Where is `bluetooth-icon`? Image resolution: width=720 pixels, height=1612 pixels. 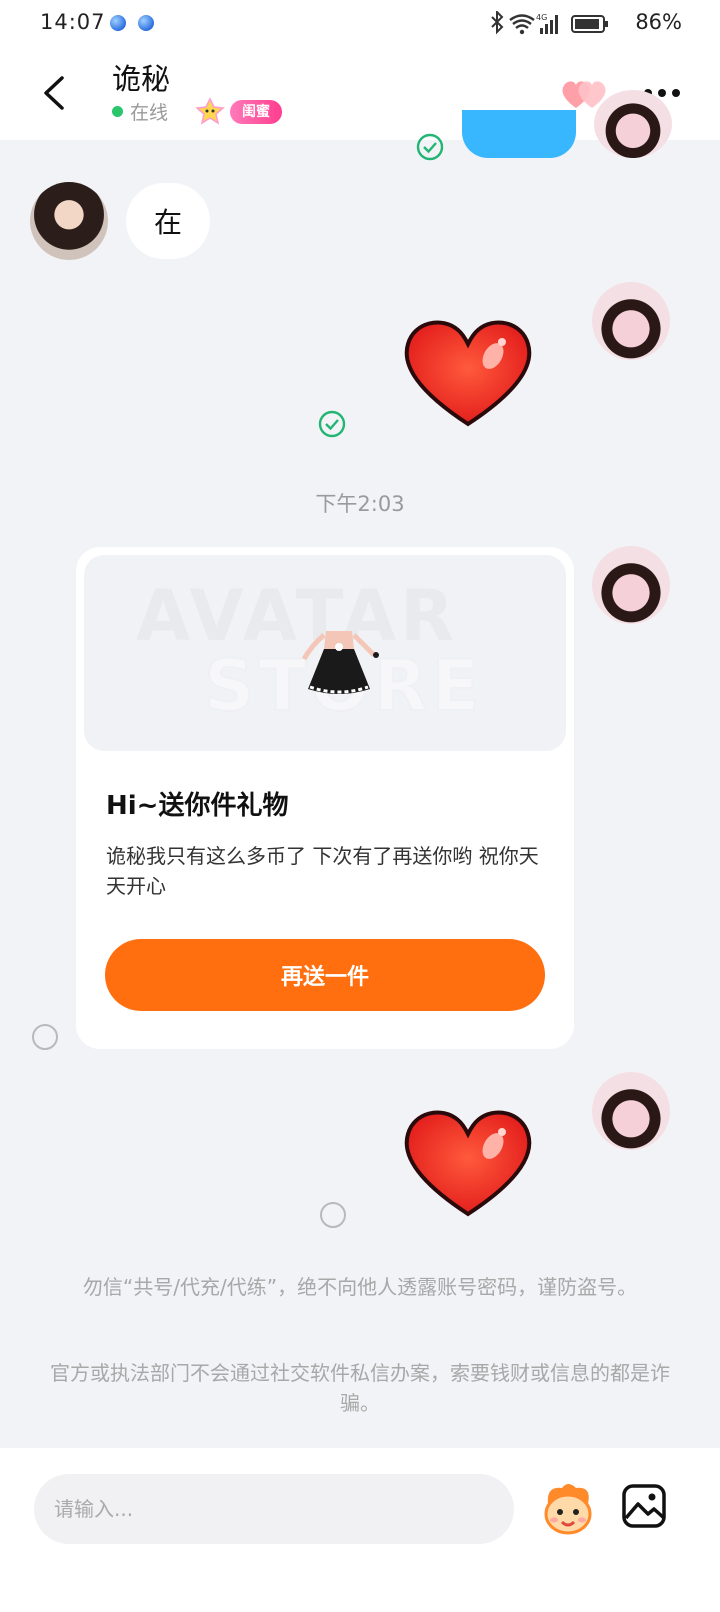
bluetooth-icon is located at coordinates (497, 23).